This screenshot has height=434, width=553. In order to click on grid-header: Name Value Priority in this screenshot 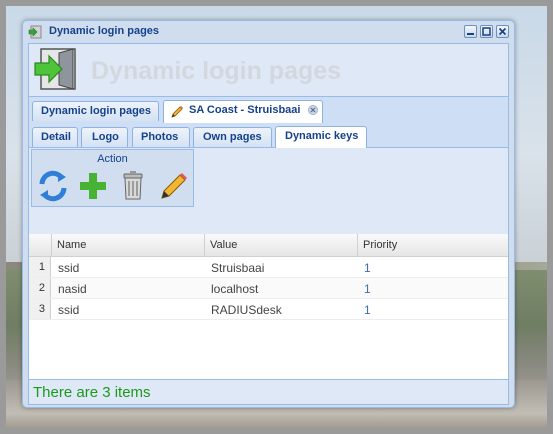, I will do `click(268, 245)`.